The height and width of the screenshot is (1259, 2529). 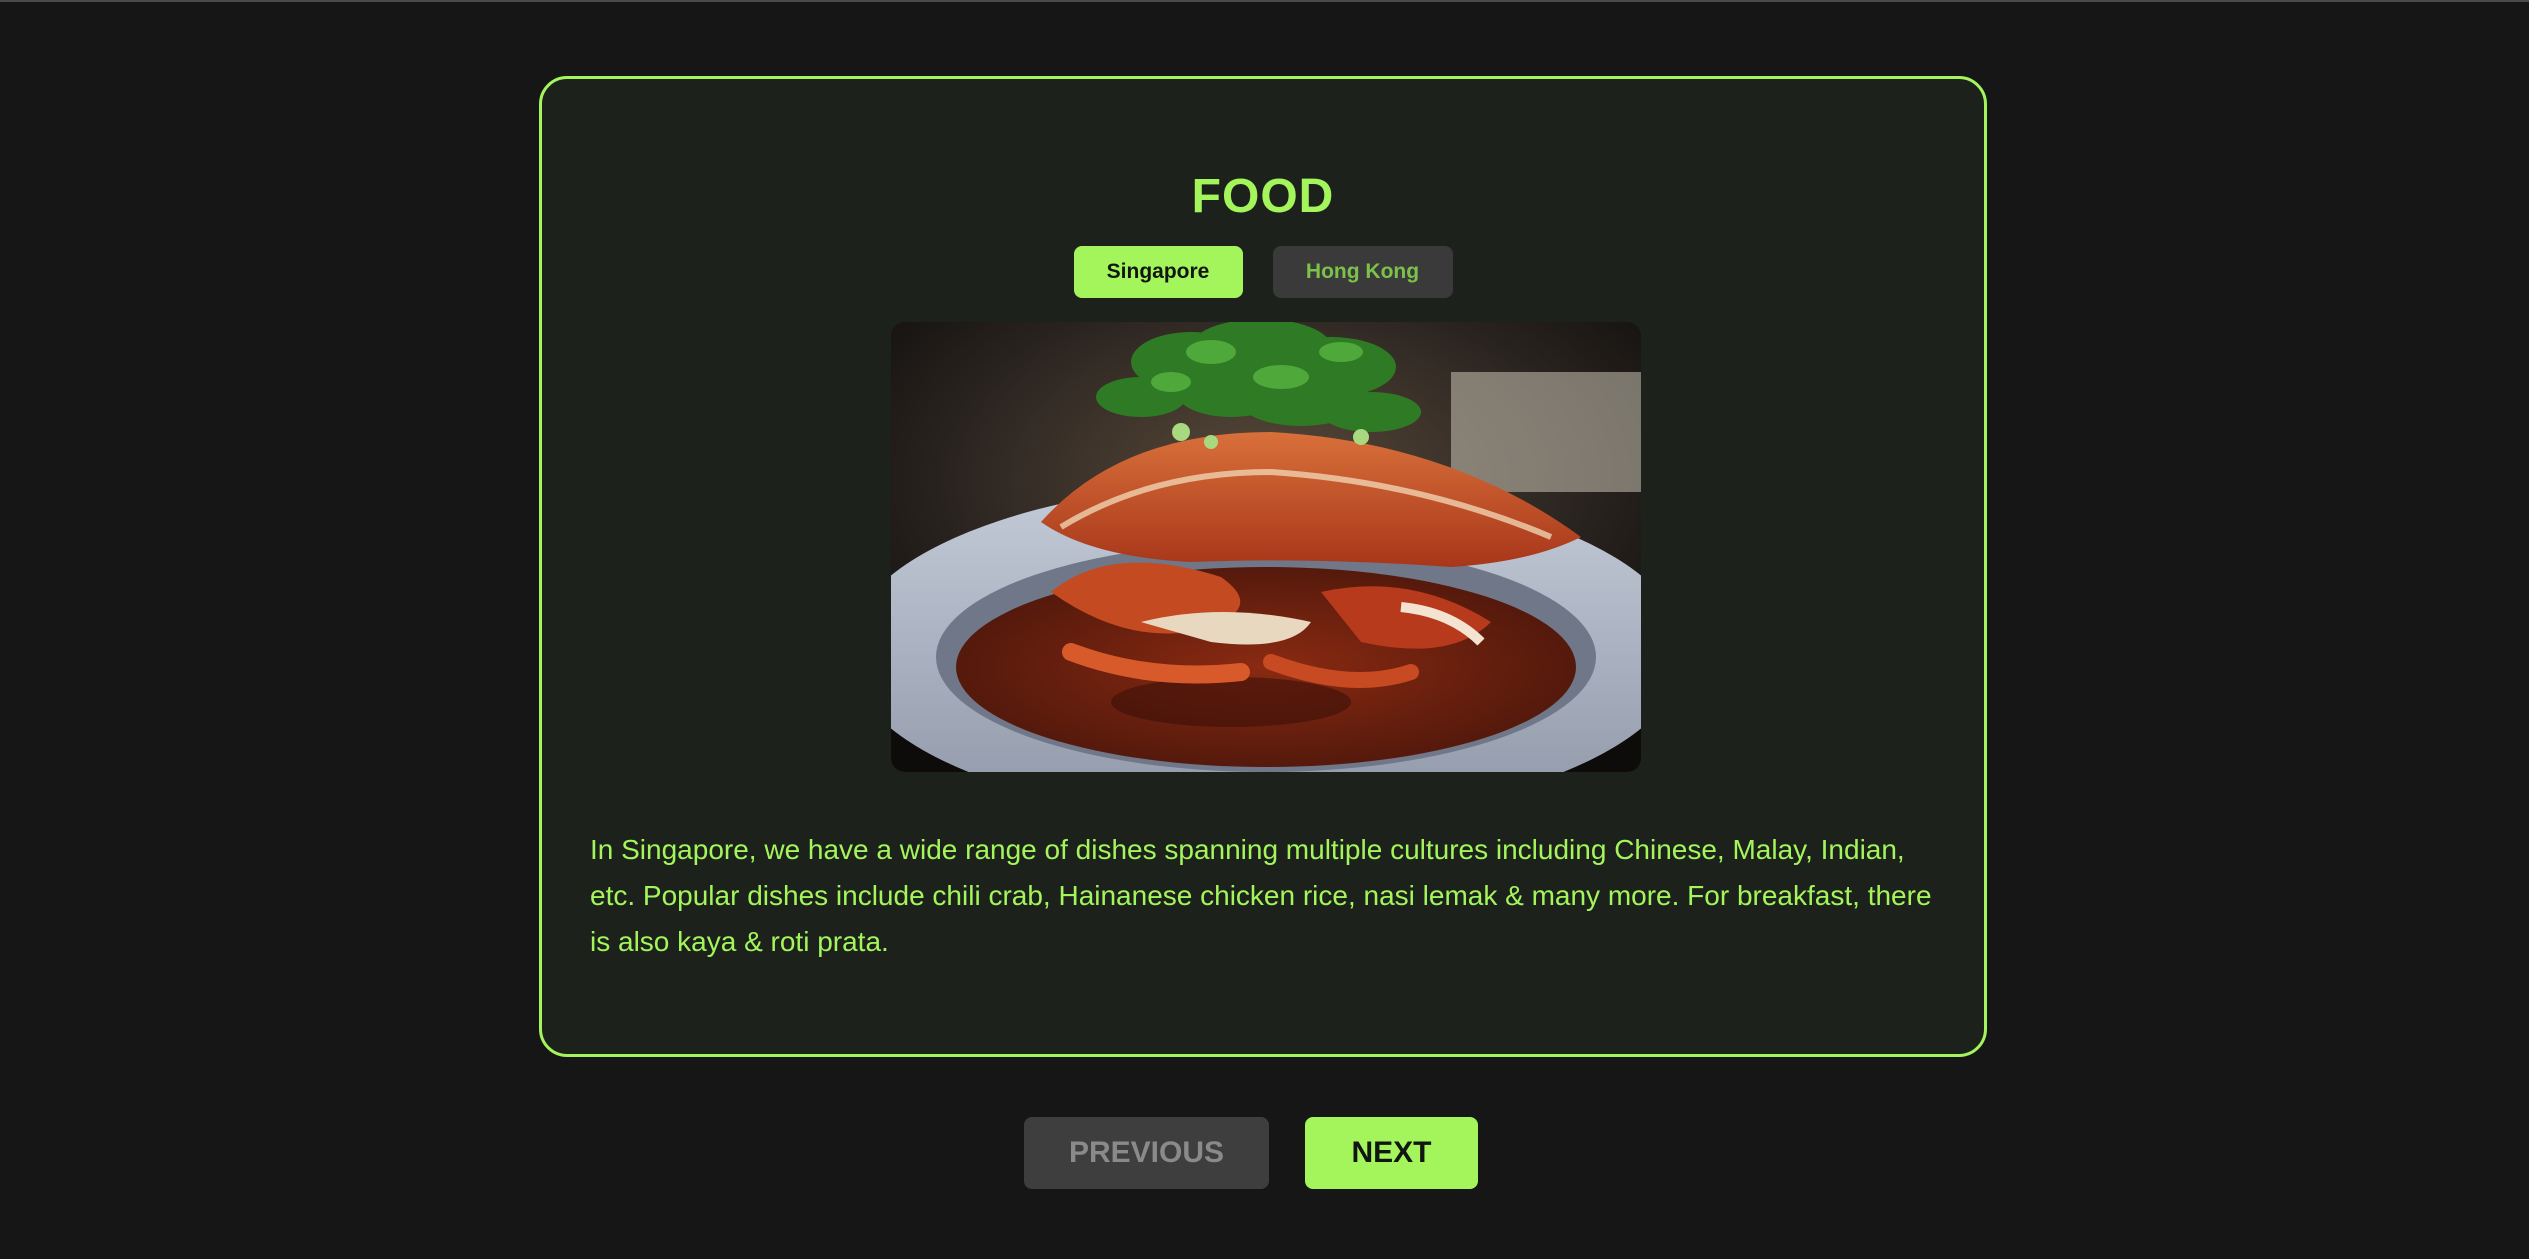 I want to click on section-title: FOOD, so click(x=1263, y=196).